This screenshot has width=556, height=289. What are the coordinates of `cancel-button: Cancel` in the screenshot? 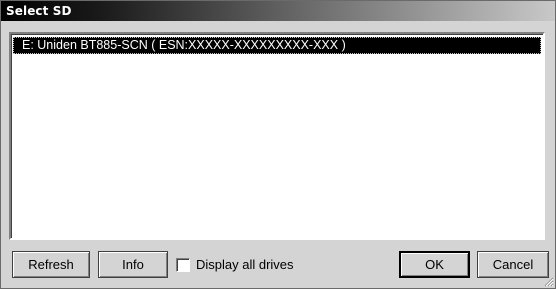 It's located at (513, 264).